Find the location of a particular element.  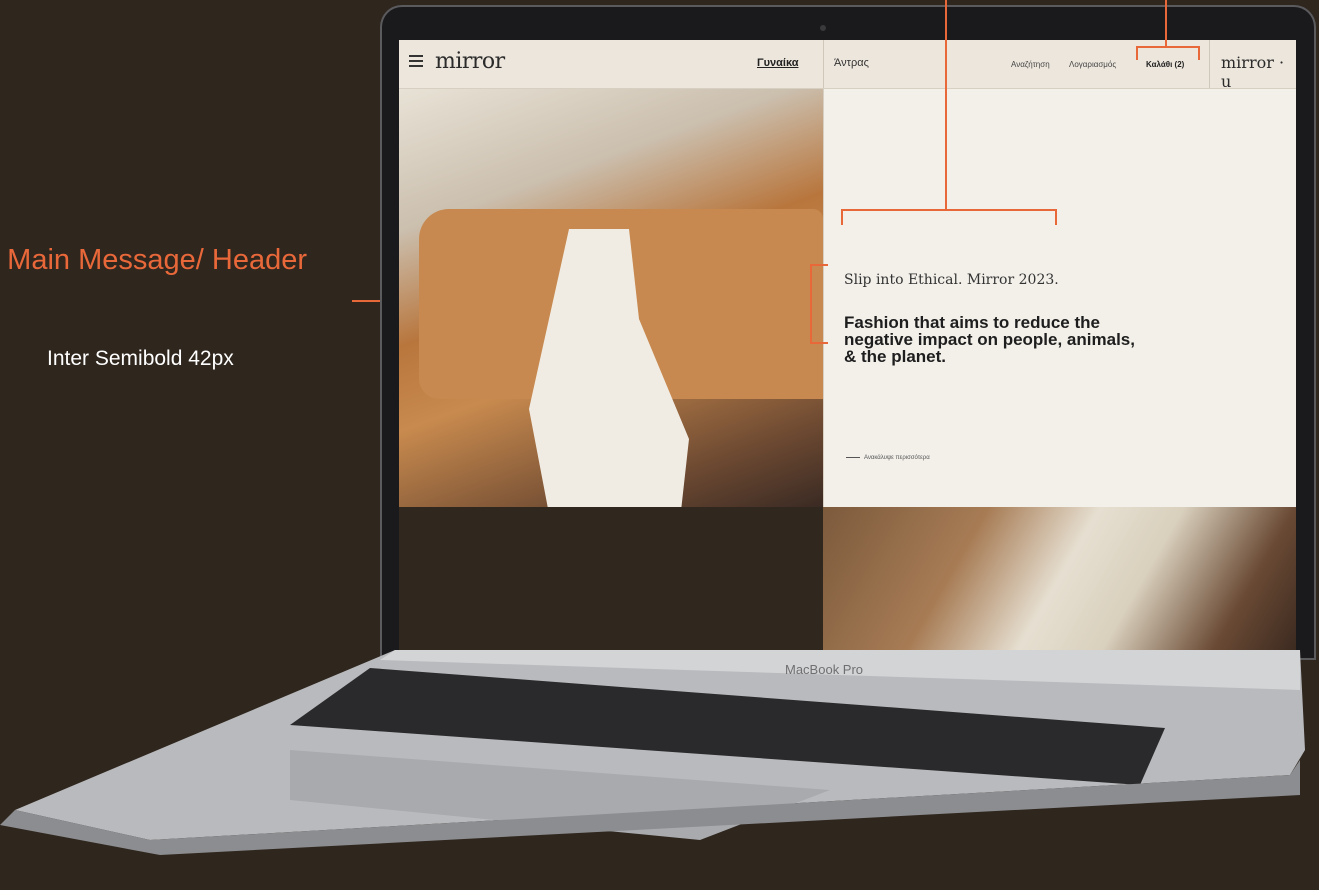

eyebrow-callout-line is located at coordinates (946, 104).